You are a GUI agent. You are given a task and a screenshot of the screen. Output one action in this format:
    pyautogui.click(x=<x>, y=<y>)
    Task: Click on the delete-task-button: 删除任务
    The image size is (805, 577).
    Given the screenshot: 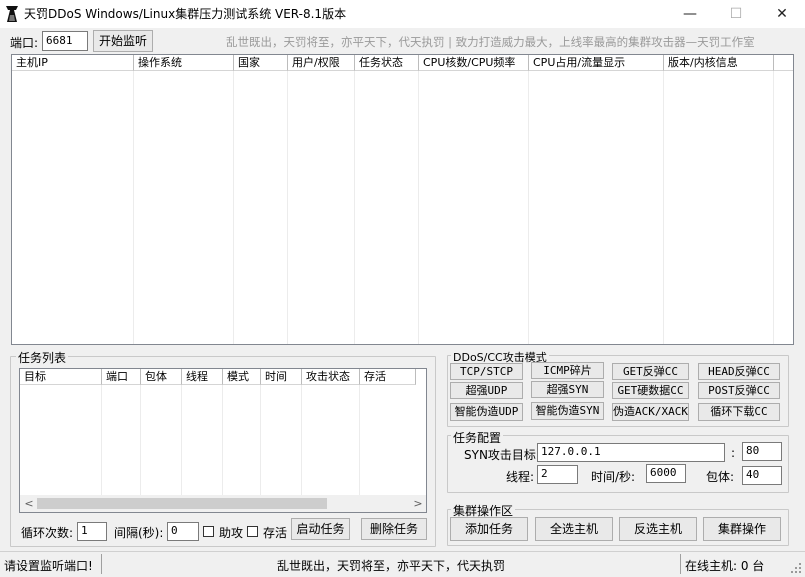 What is the action you would take?
    pyautogui.click(x=394, y=529)
    